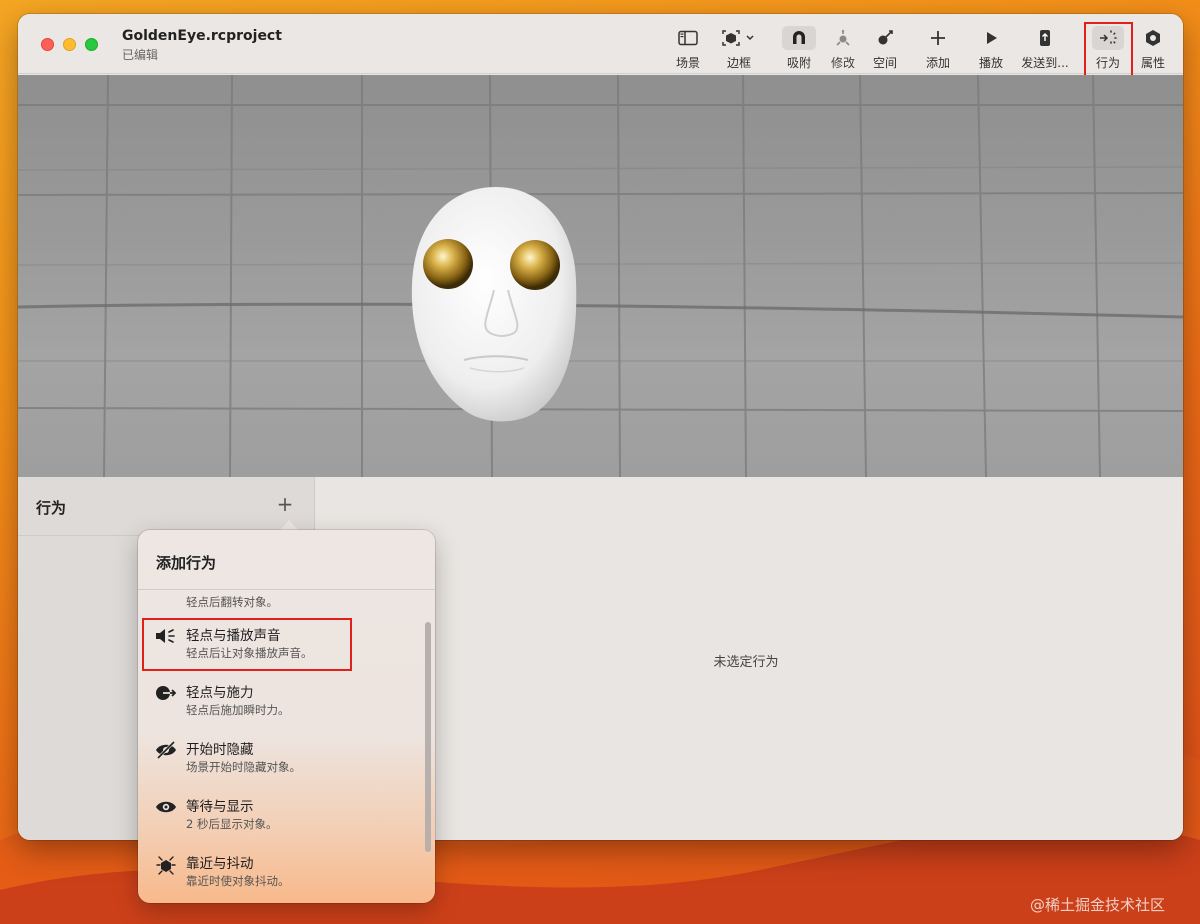 This screenshot has height=924, width=1200. Describe the element at coordinates (243, 767) in the screenshot. I see `behavior-desc: 场景开始时隐藏对象。` at that location.